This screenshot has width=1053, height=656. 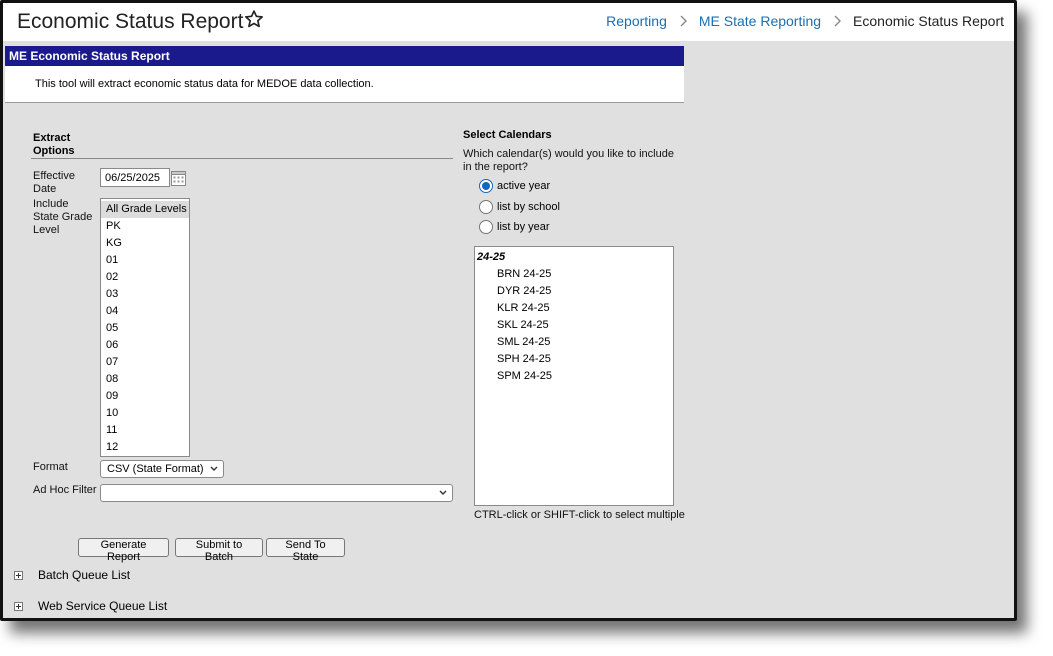 I want to click on batch-queue-list-toggle: Batch Queue List, so click(x=72, y=575).